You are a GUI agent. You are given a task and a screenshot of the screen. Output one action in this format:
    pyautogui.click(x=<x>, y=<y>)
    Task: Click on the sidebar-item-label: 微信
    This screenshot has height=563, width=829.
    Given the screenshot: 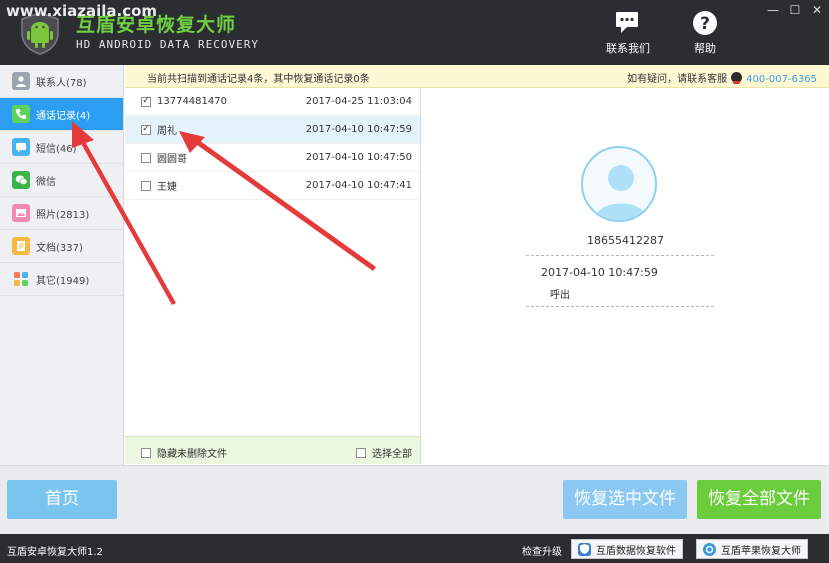 What is the action you would take?
    pyautogui.click(x=46, y=182)
    